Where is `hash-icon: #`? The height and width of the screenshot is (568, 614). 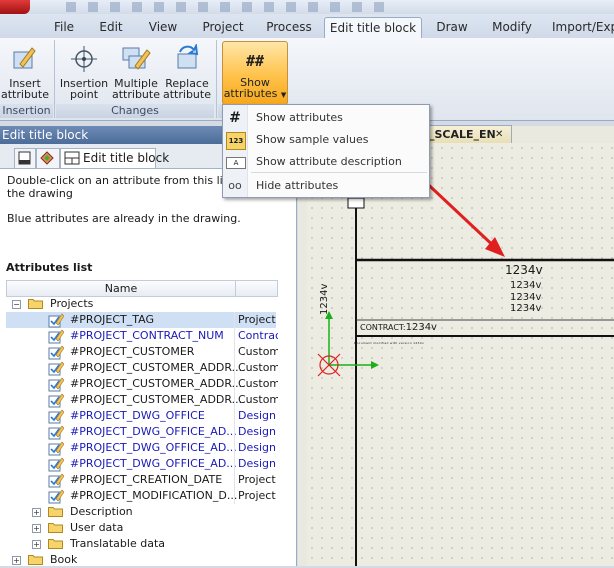
hash-icon: # is located at coordinates (235, 118).